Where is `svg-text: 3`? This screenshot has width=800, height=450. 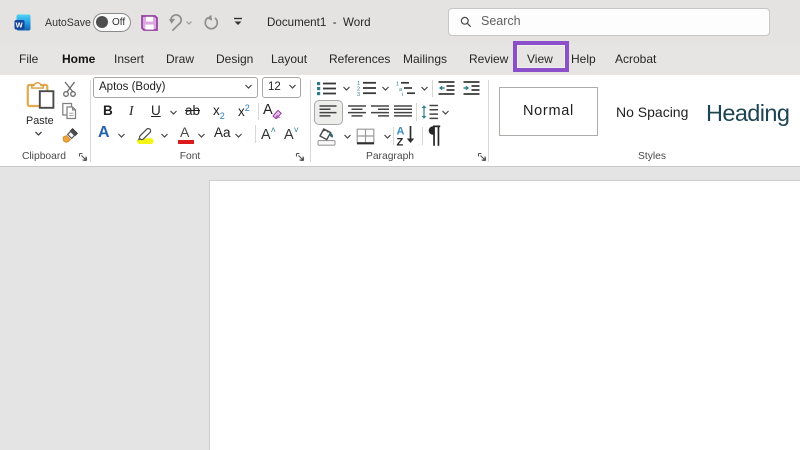
svg-text: 3 is located at coordinates (358, 94).